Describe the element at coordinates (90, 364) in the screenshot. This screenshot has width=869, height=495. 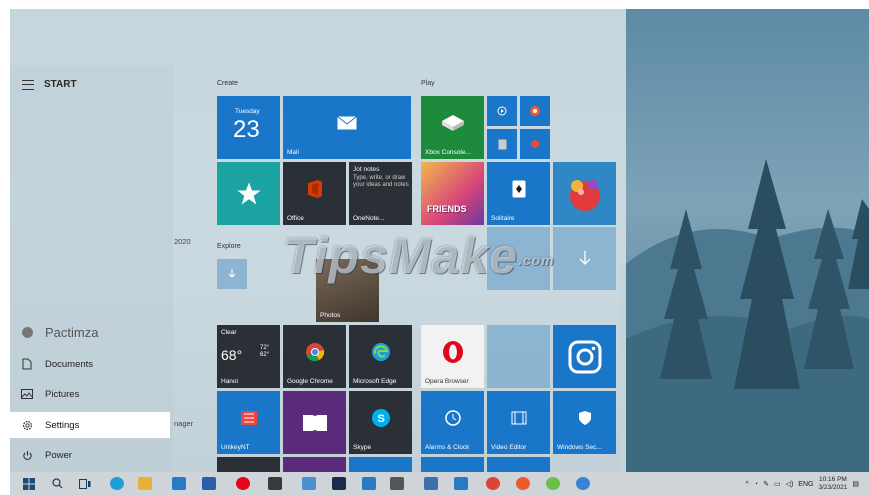
I see `rail-item-documents: Documents` at that location.